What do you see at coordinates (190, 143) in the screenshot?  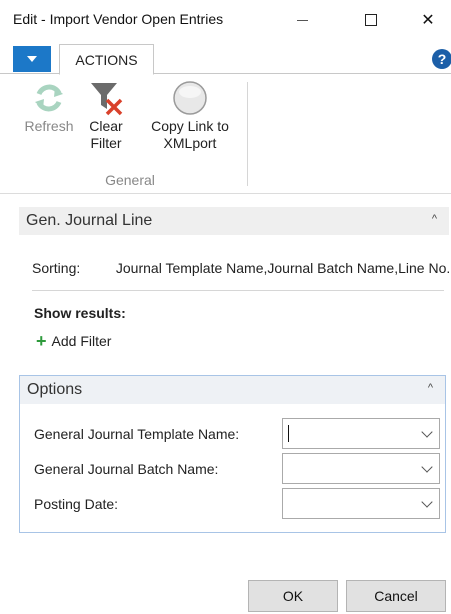 I see `copy-link-label-2: XMLport` at bounding box center [190, 143].